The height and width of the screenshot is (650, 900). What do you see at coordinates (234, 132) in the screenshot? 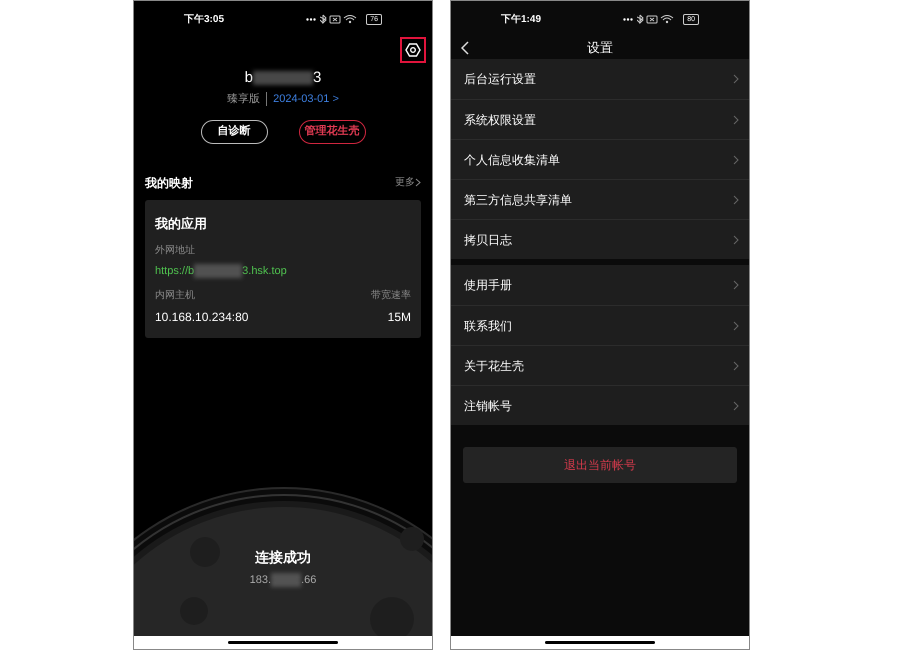
I see `action-button: 自诊断` at bounding box center [234, 132].